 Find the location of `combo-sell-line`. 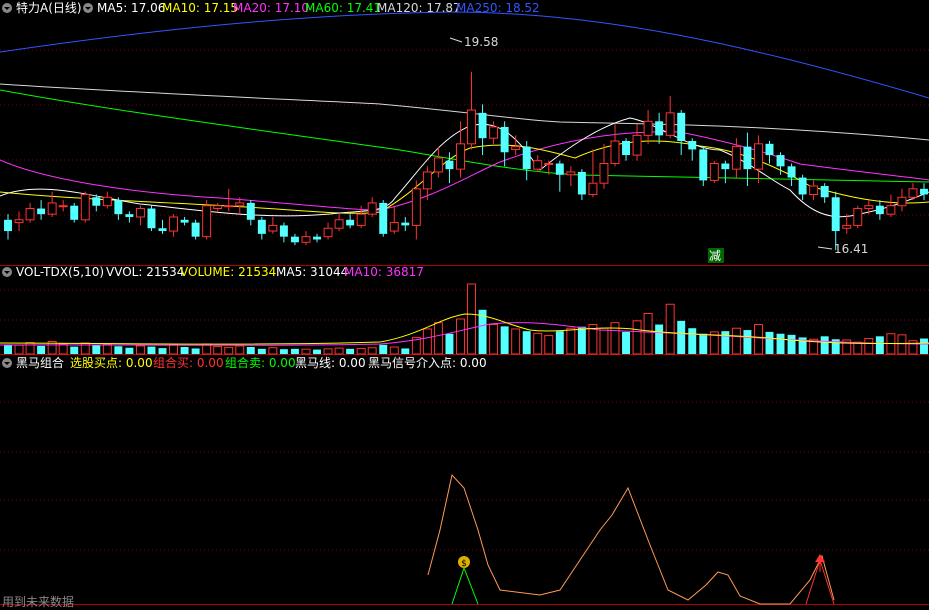

combo-sell-line is located at coordinates (465, 585).